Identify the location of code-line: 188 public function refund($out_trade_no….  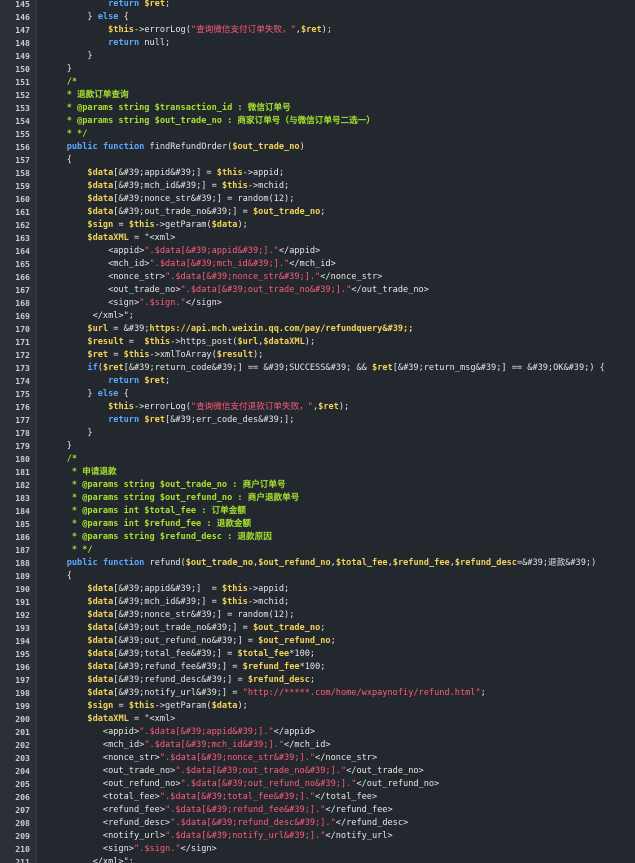
(317, 563).